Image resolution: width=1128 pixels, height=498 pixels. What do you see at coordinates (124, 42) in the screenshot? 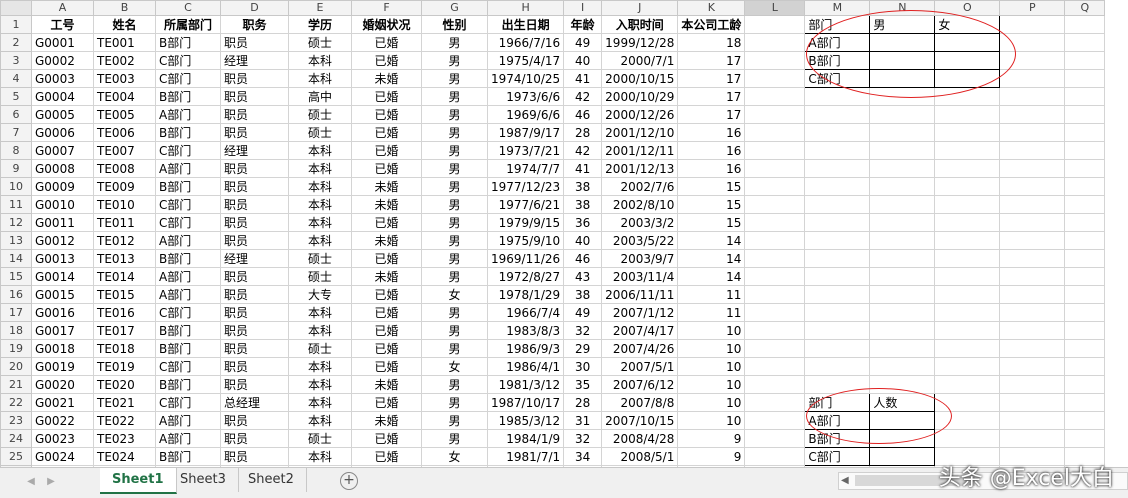
I see `data-cell: TE001` at bounding box center [124, 42].